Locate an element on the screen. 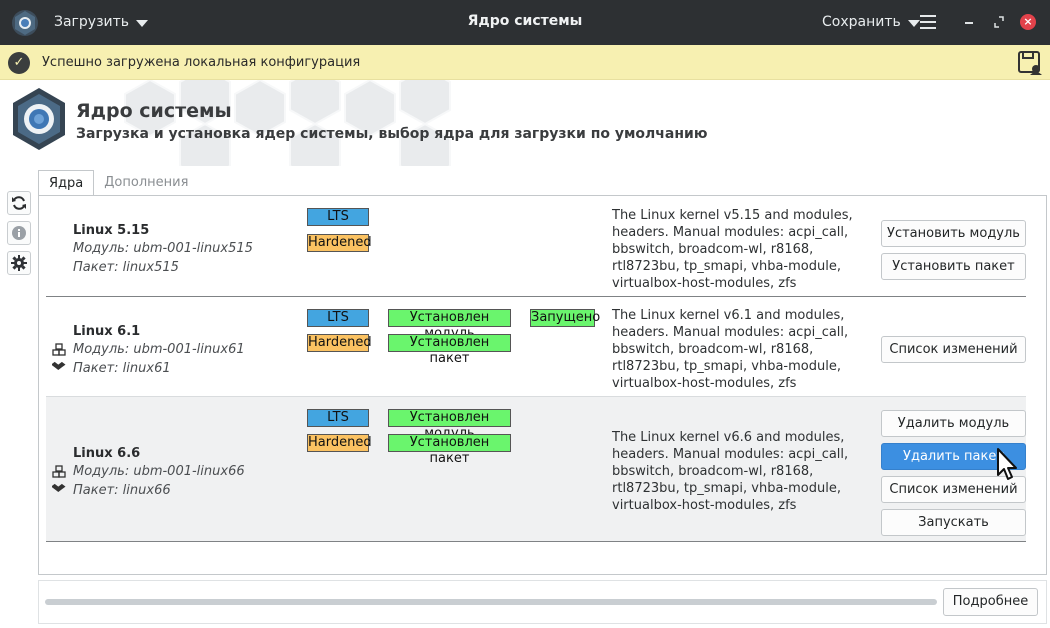 This screenshot has height=628, width=1050. tab-kernels: Ядра is located at coordinates (66, 183).